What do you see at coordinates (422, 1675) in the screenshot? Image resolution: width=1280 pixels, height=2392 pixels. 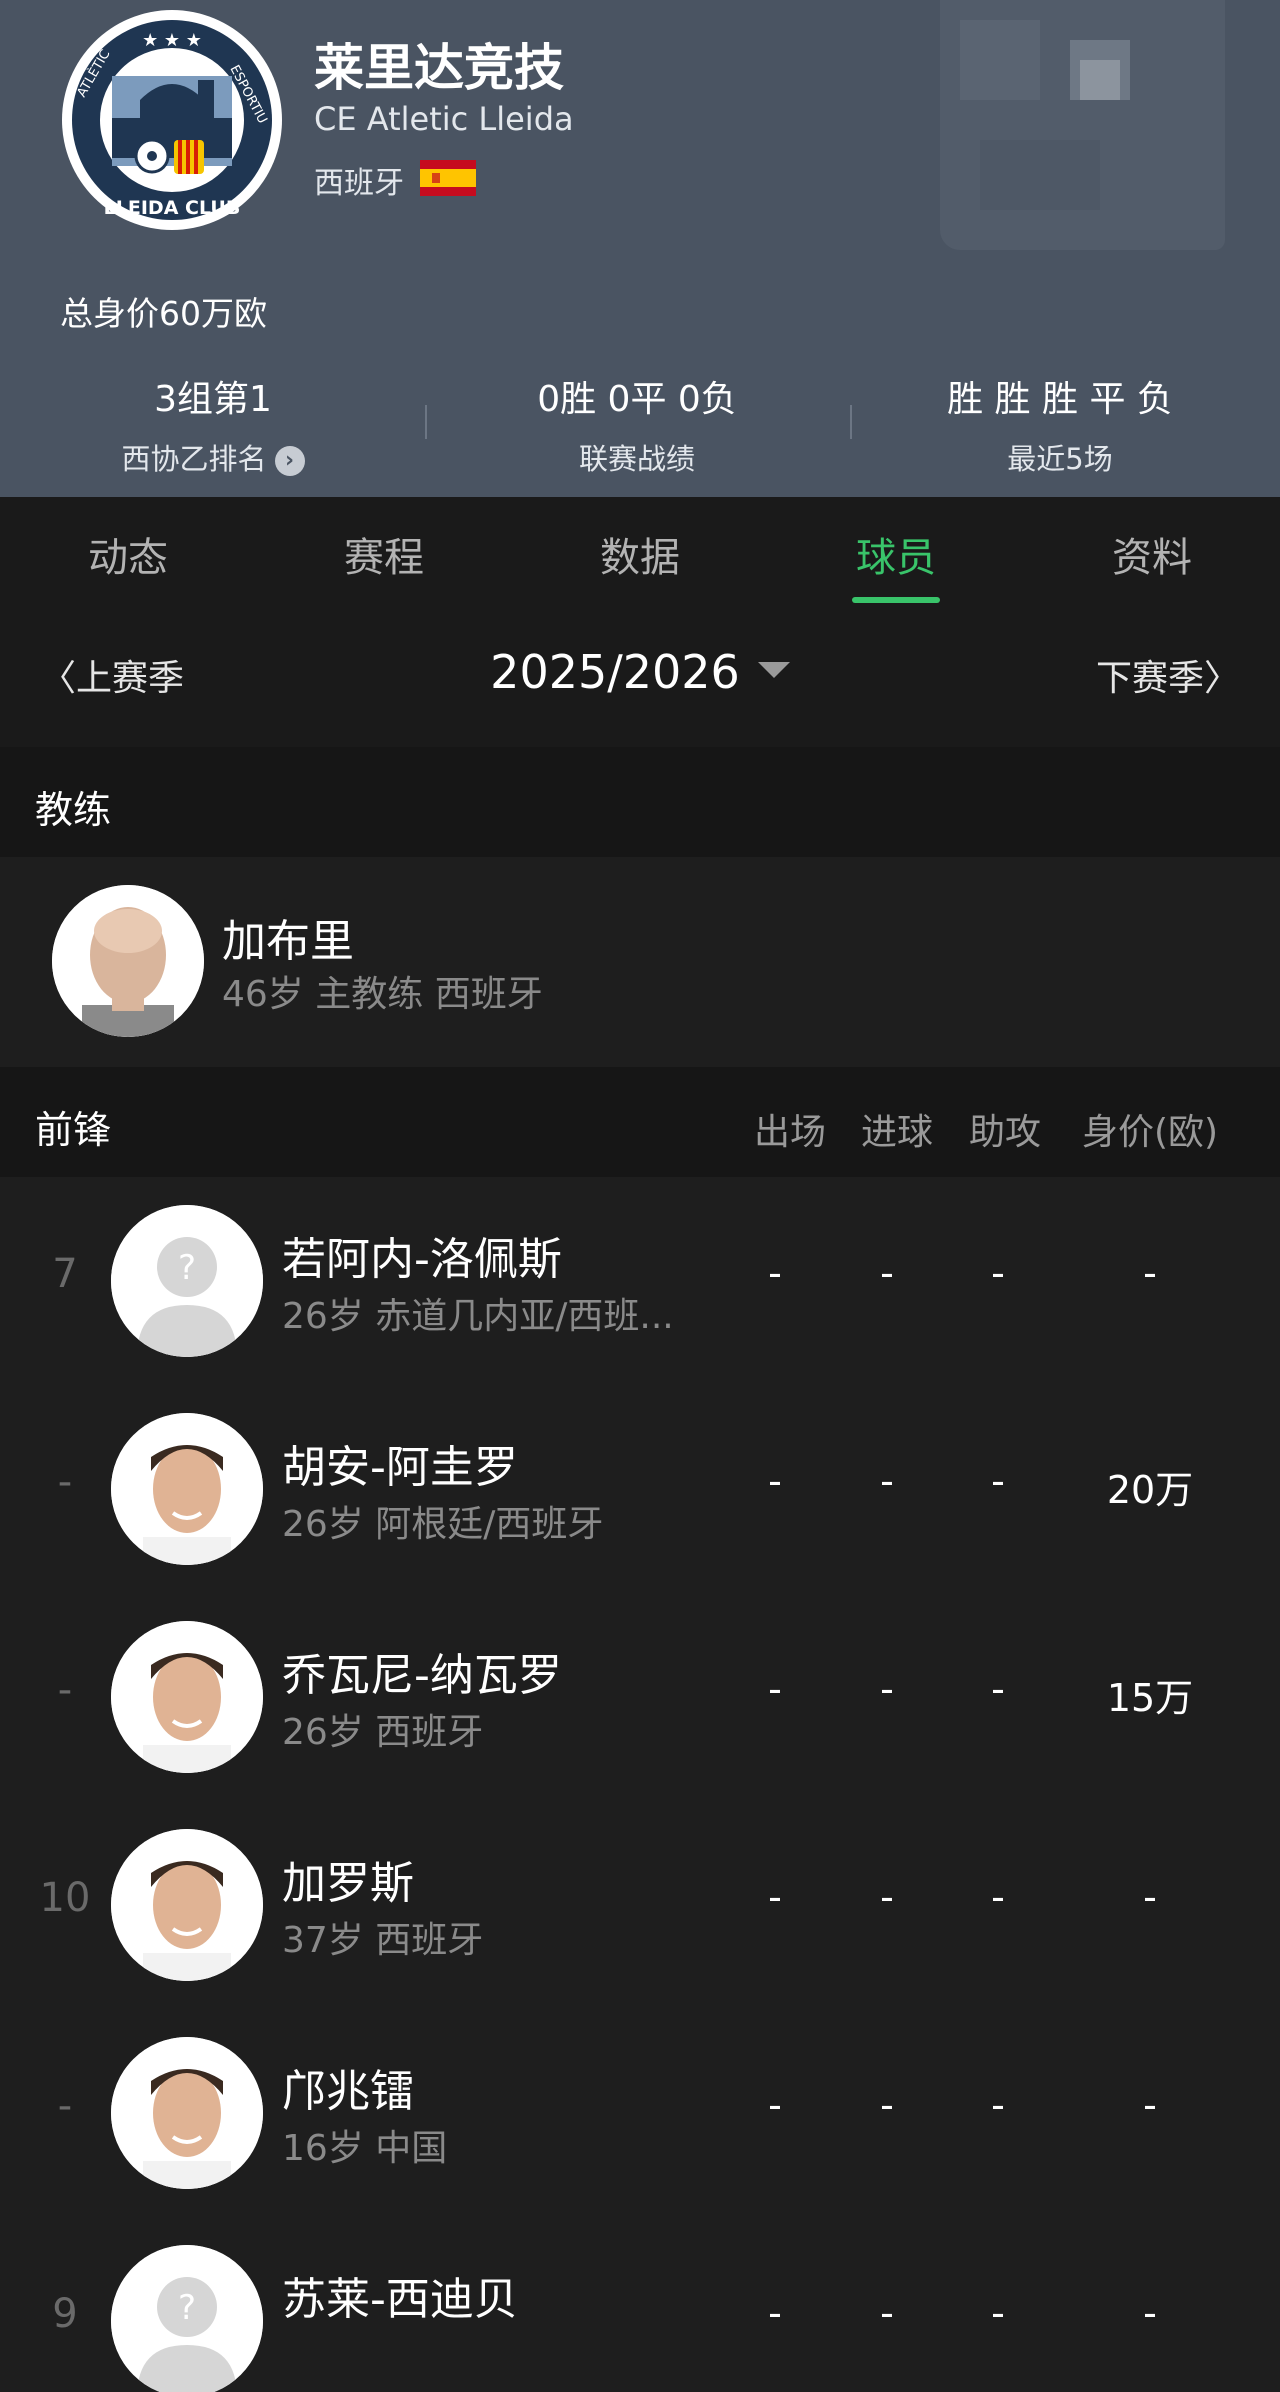 I see `player-name: 乔瓦尼-纳瓦罗` at bounding box center [422, 1675].